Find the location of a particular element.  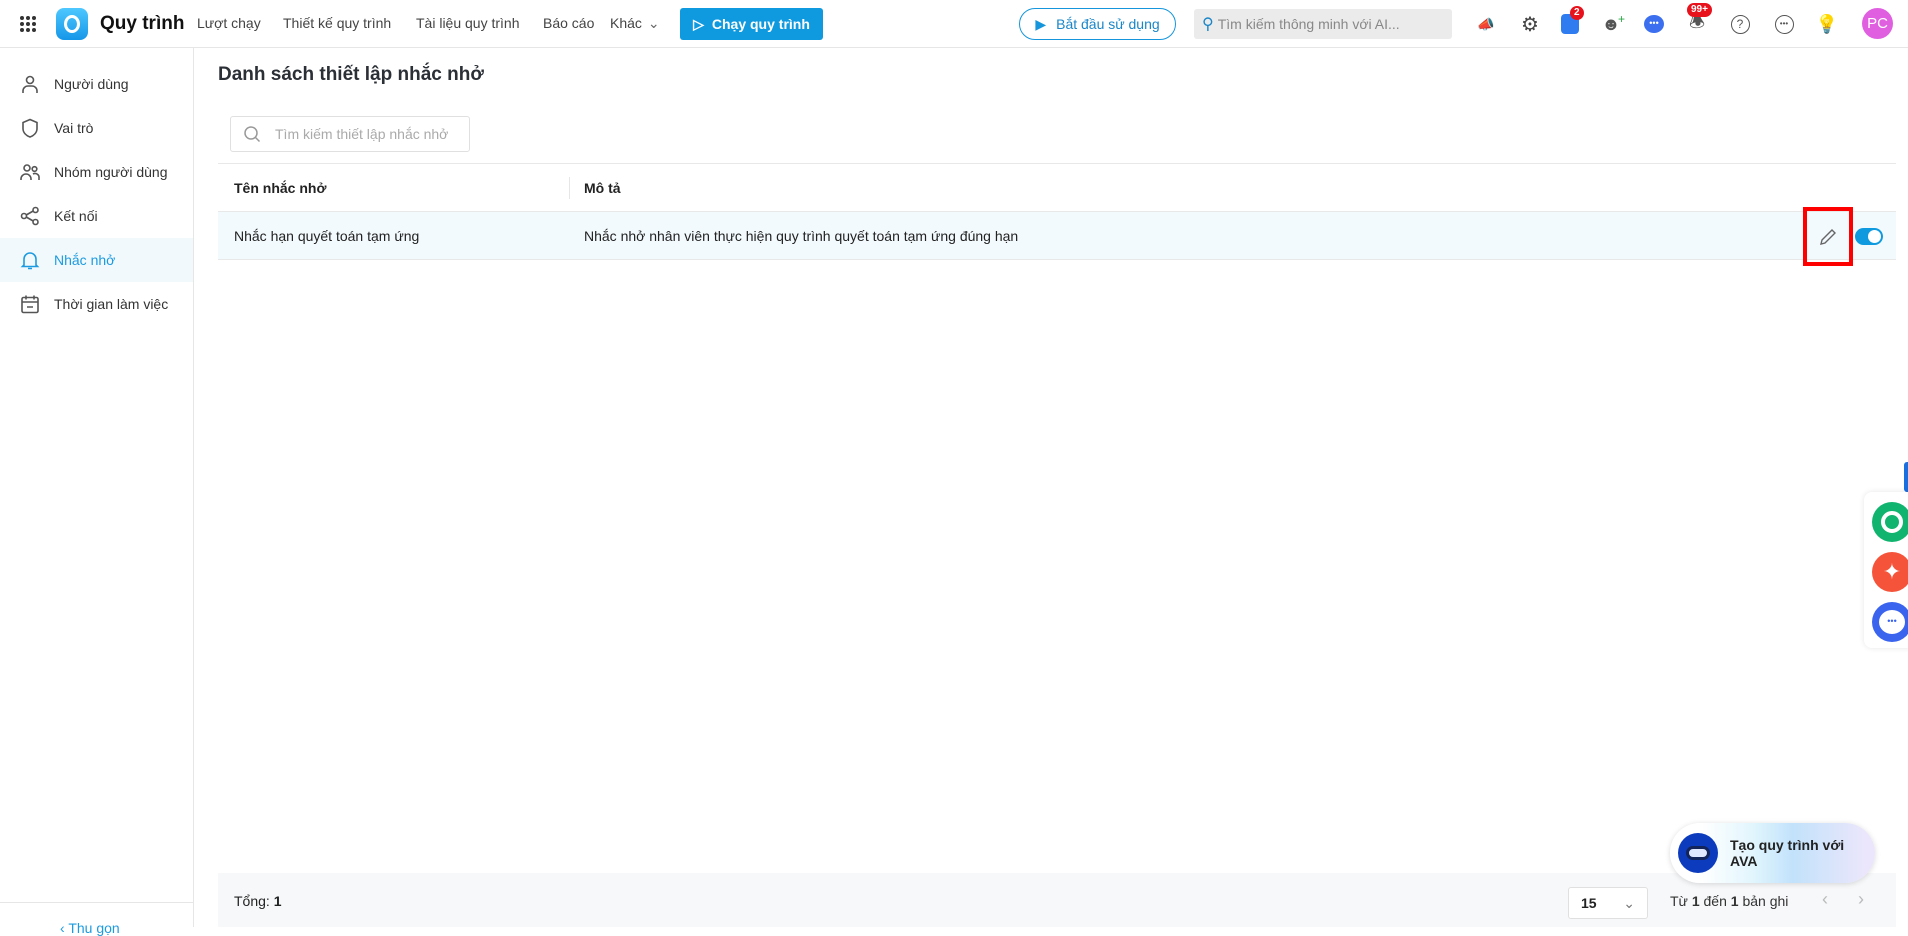

search-placeholder: Tìm kiếm thiết lập nhắc nhở is located at coordinates (362, 134).